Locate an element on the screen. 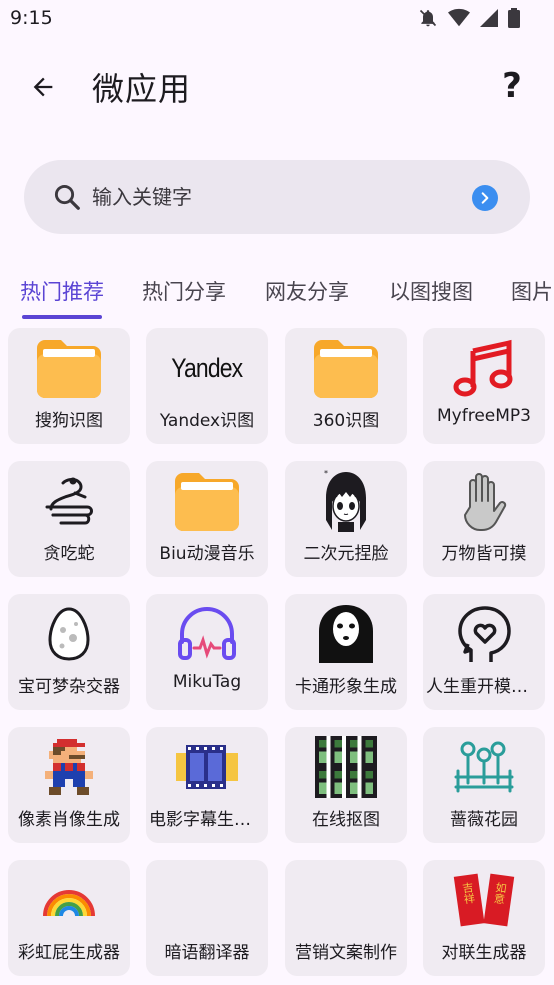  app-card-pokemon: 宝可梦杂交器 is located at coordinates (69, 652).